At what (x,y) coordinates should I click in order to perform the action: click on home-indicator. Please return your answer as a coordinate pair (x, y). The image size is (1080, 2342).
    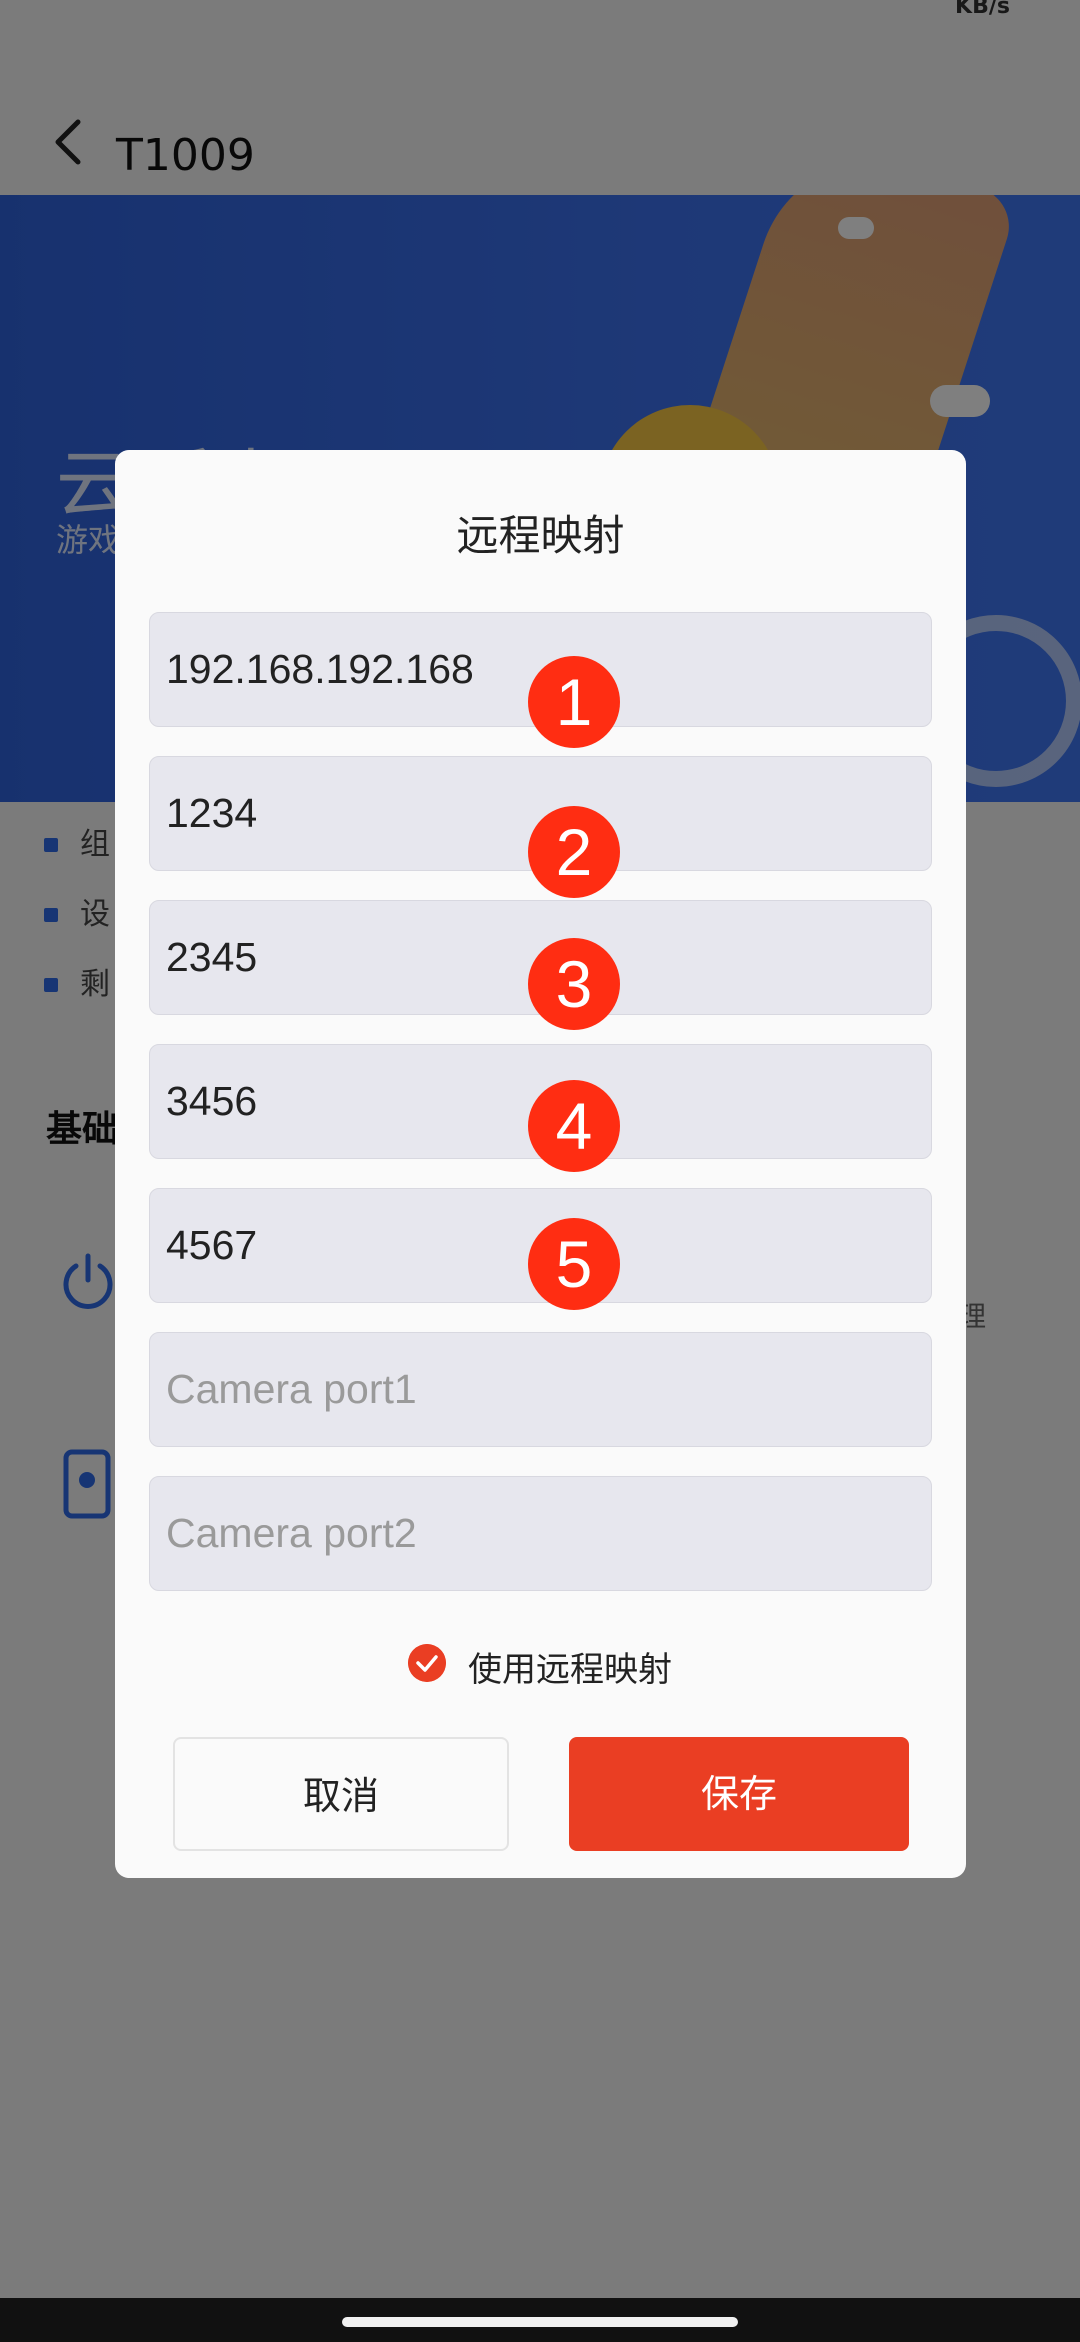
    Looking at the image, I should click on (540, 2322).